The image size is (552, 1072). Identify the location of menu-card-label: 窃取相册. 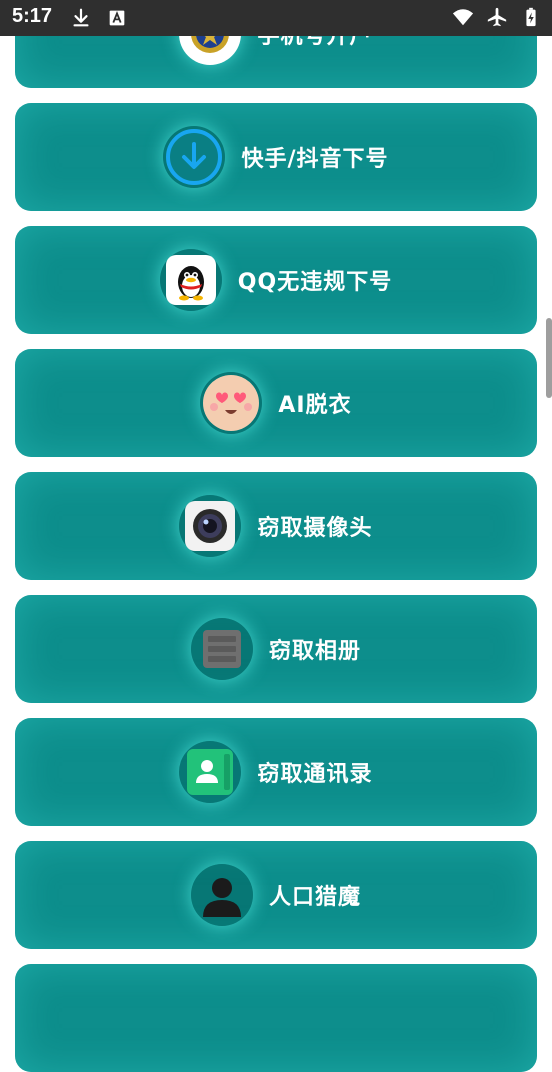
(314, 651).